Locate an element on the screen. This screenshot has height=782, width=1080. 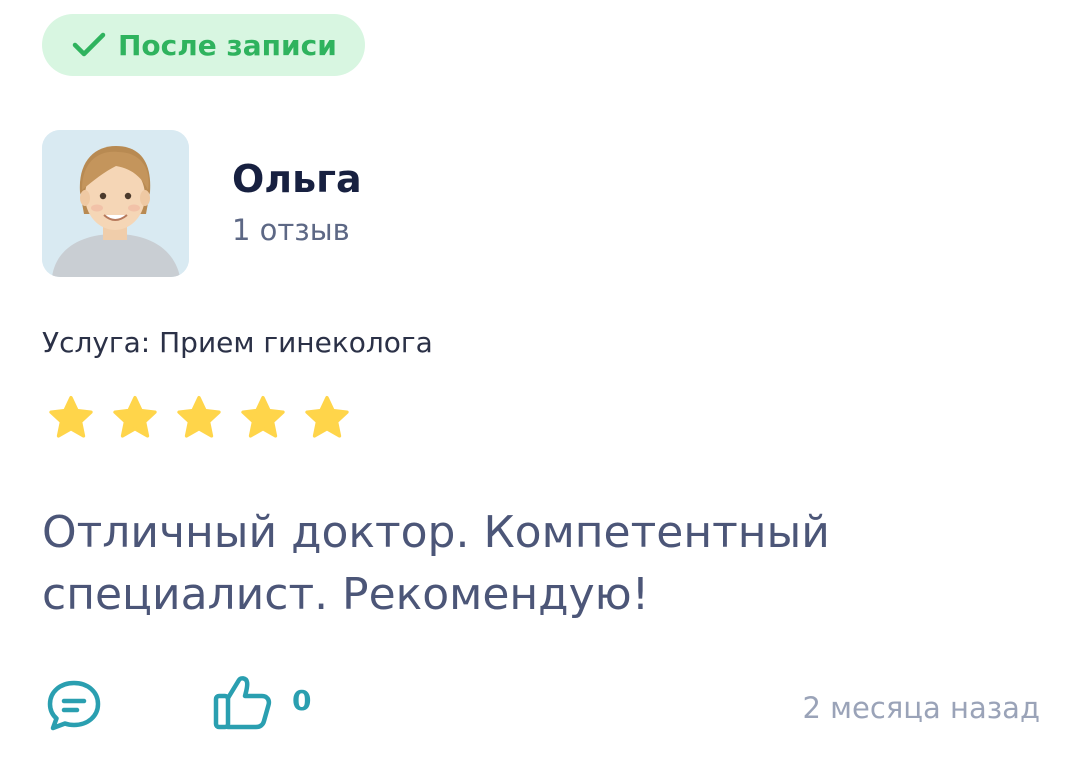
thumbs-up-icon is located at coordinates (243, 705).